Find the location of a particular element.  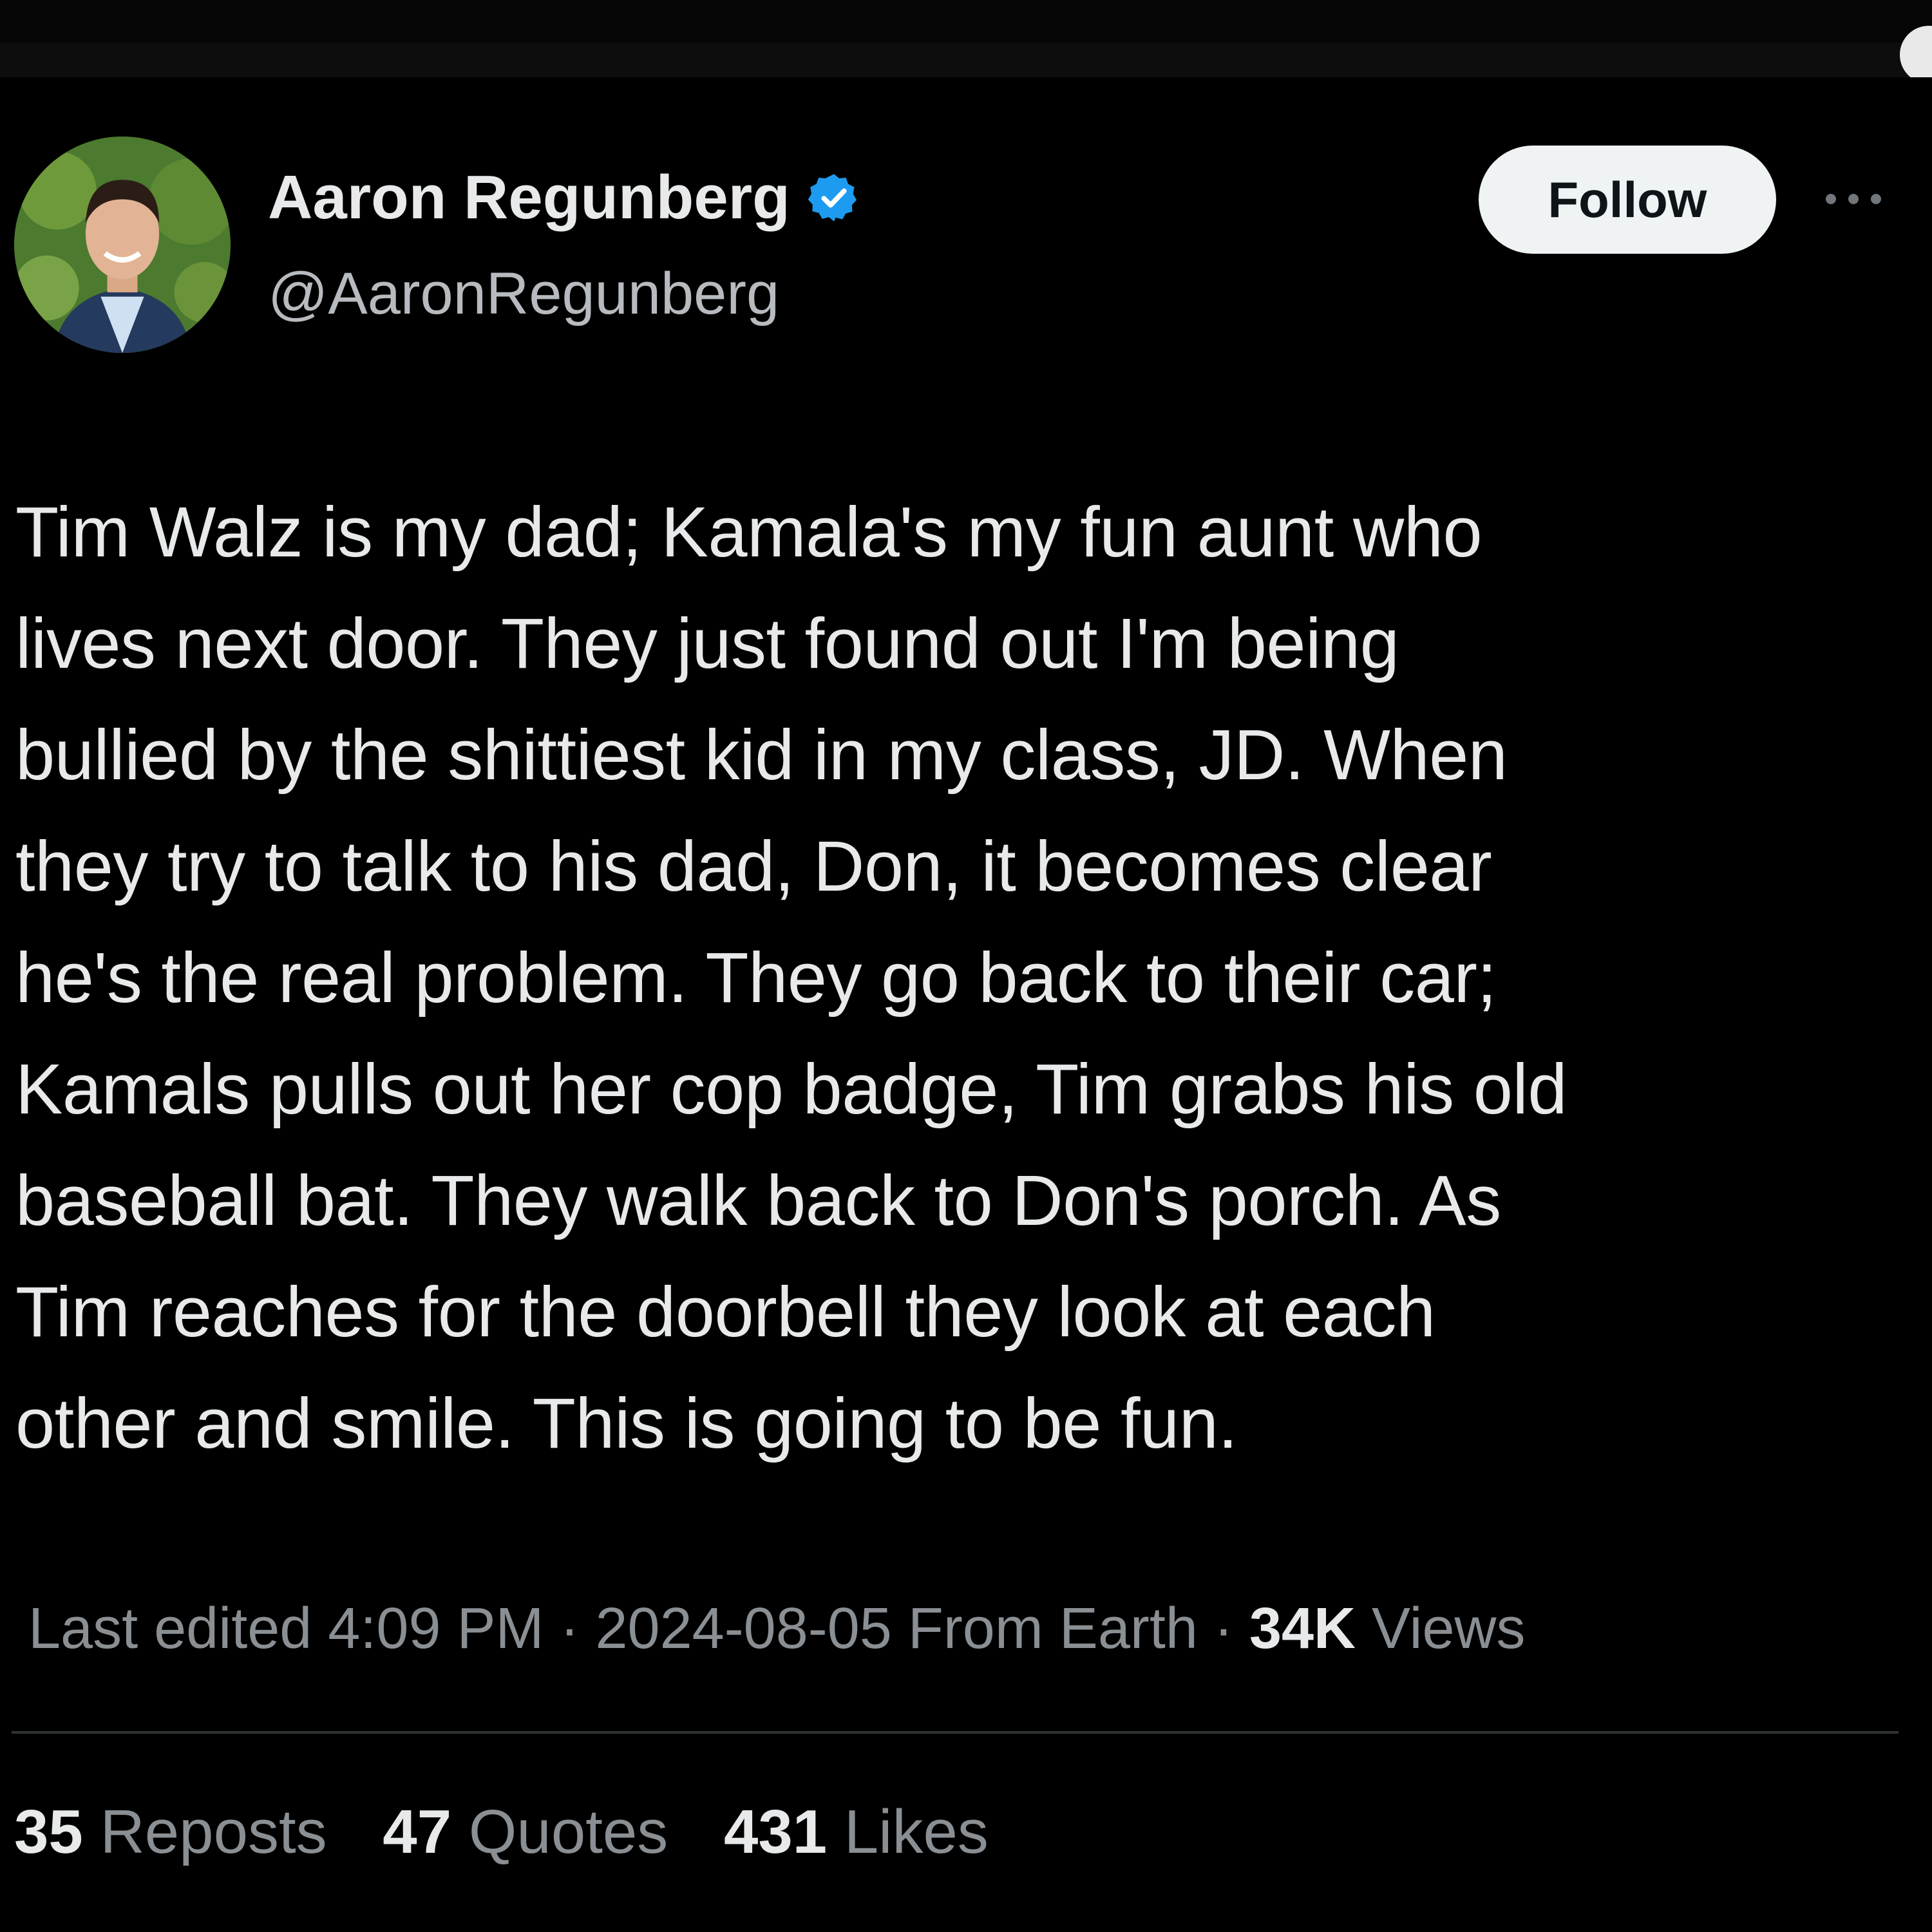

top-bar is located at coordinates (966, 22).